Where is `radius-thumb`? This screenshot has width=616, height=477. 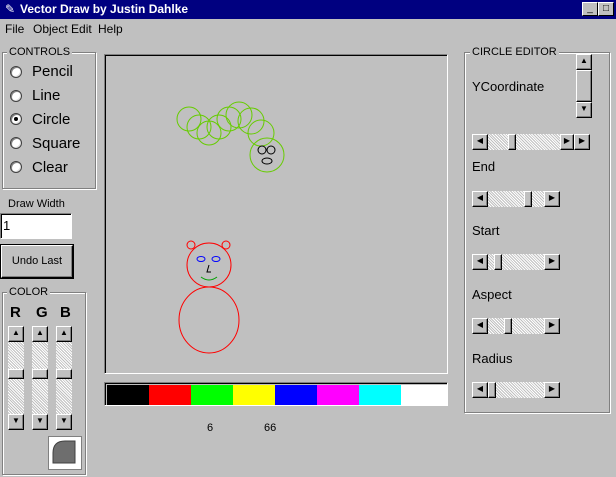
radius-thumb is located at coordinates (492, 390).